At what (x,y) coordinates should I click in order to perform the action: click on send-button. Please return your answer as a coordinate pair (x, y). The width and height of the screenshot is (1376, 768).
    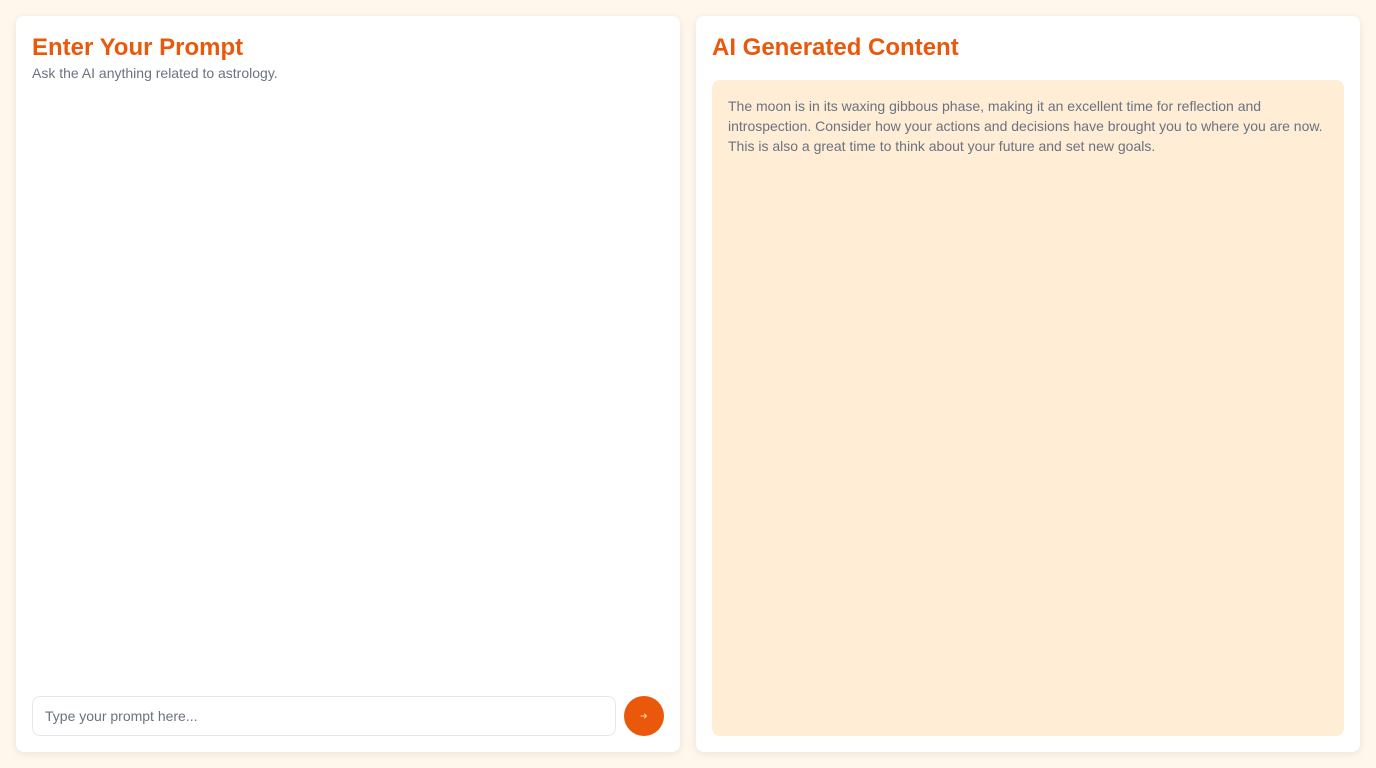
    Looking at the image, I should click on (644, 716).